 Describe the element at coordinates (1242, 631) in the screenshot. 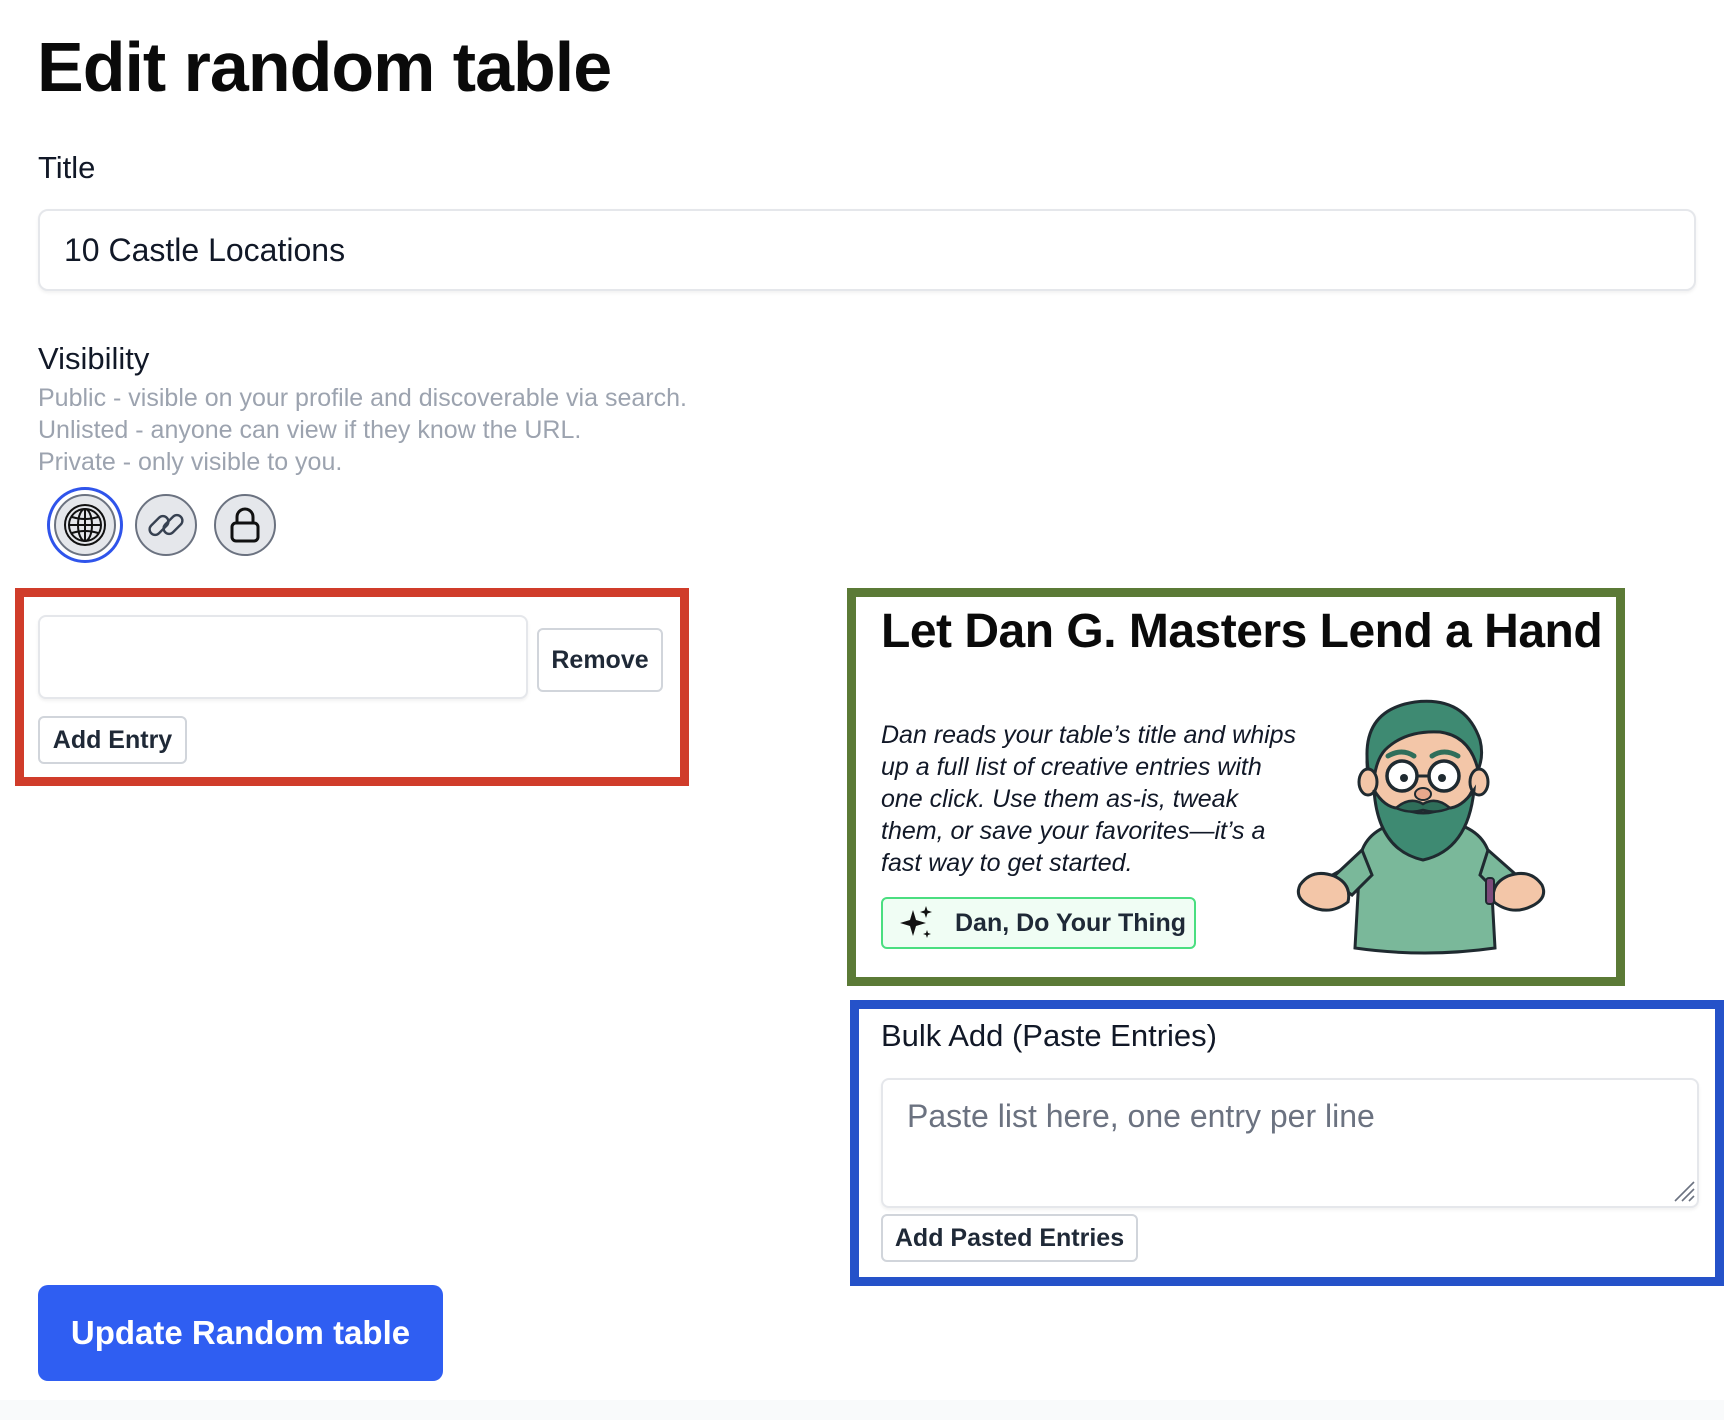

I see `dan-panel-heading: Let Dan G. Masters Lend a Hand` at that location.